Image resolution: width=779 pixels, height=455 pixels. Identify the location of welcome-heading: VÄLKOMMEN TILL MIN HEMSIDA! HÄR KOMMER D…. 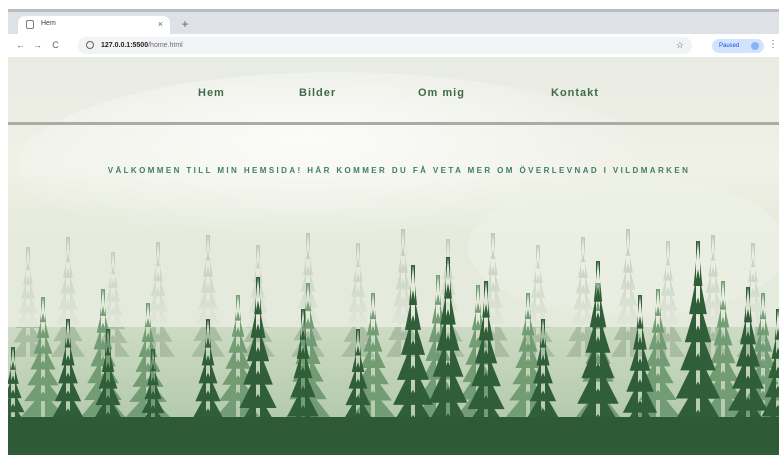
(399, 171).